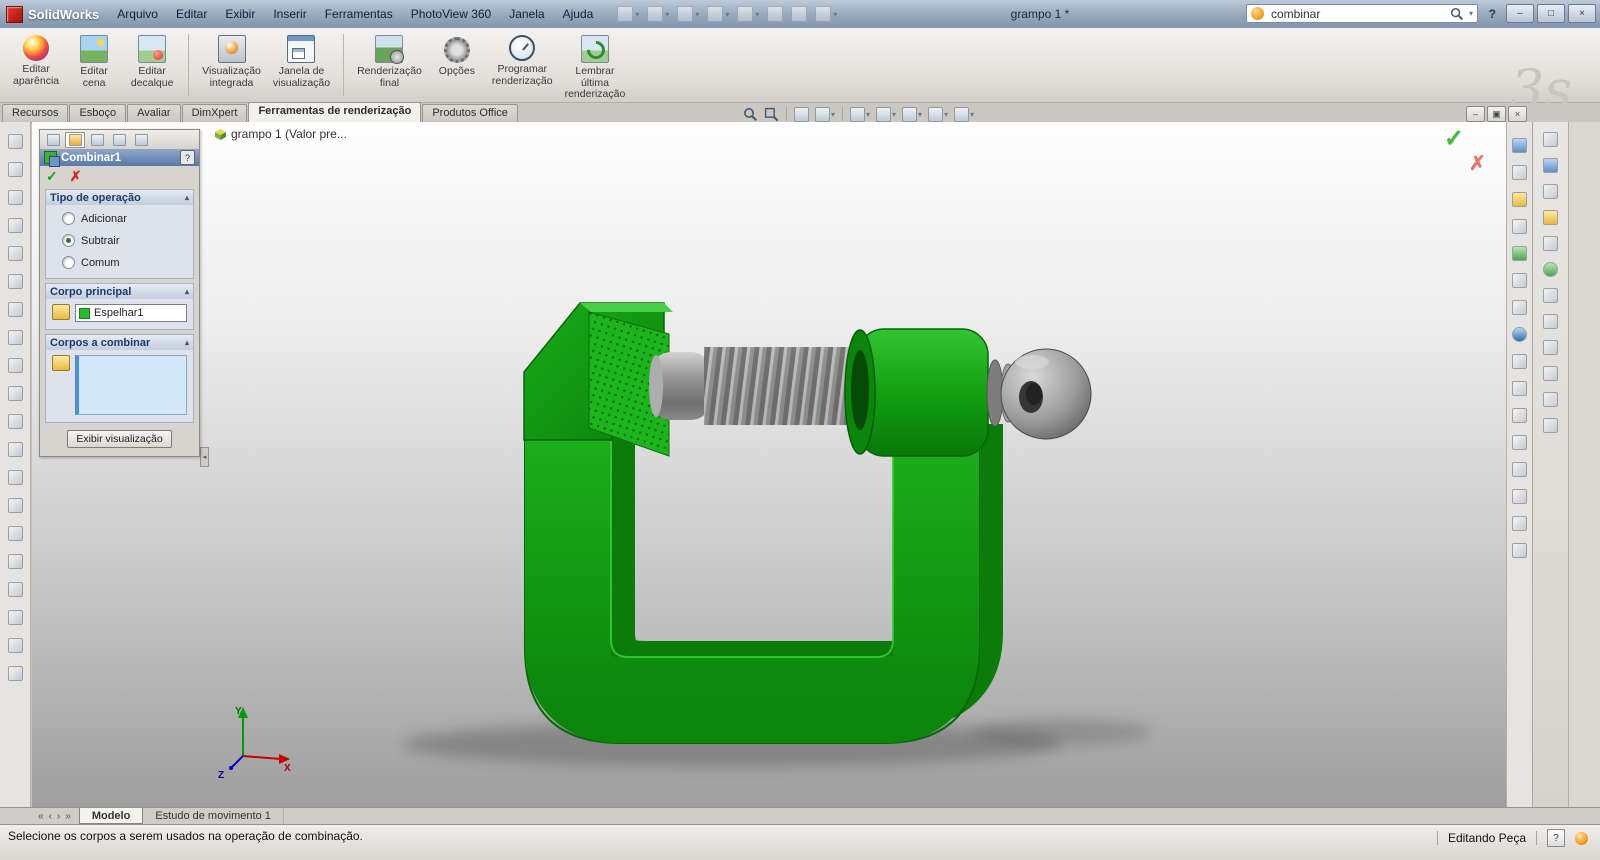  What do you see at coordinates (658, 14) in the screenshot?
I see `open-document-icon: ▾` at bounding box center [658, 14].